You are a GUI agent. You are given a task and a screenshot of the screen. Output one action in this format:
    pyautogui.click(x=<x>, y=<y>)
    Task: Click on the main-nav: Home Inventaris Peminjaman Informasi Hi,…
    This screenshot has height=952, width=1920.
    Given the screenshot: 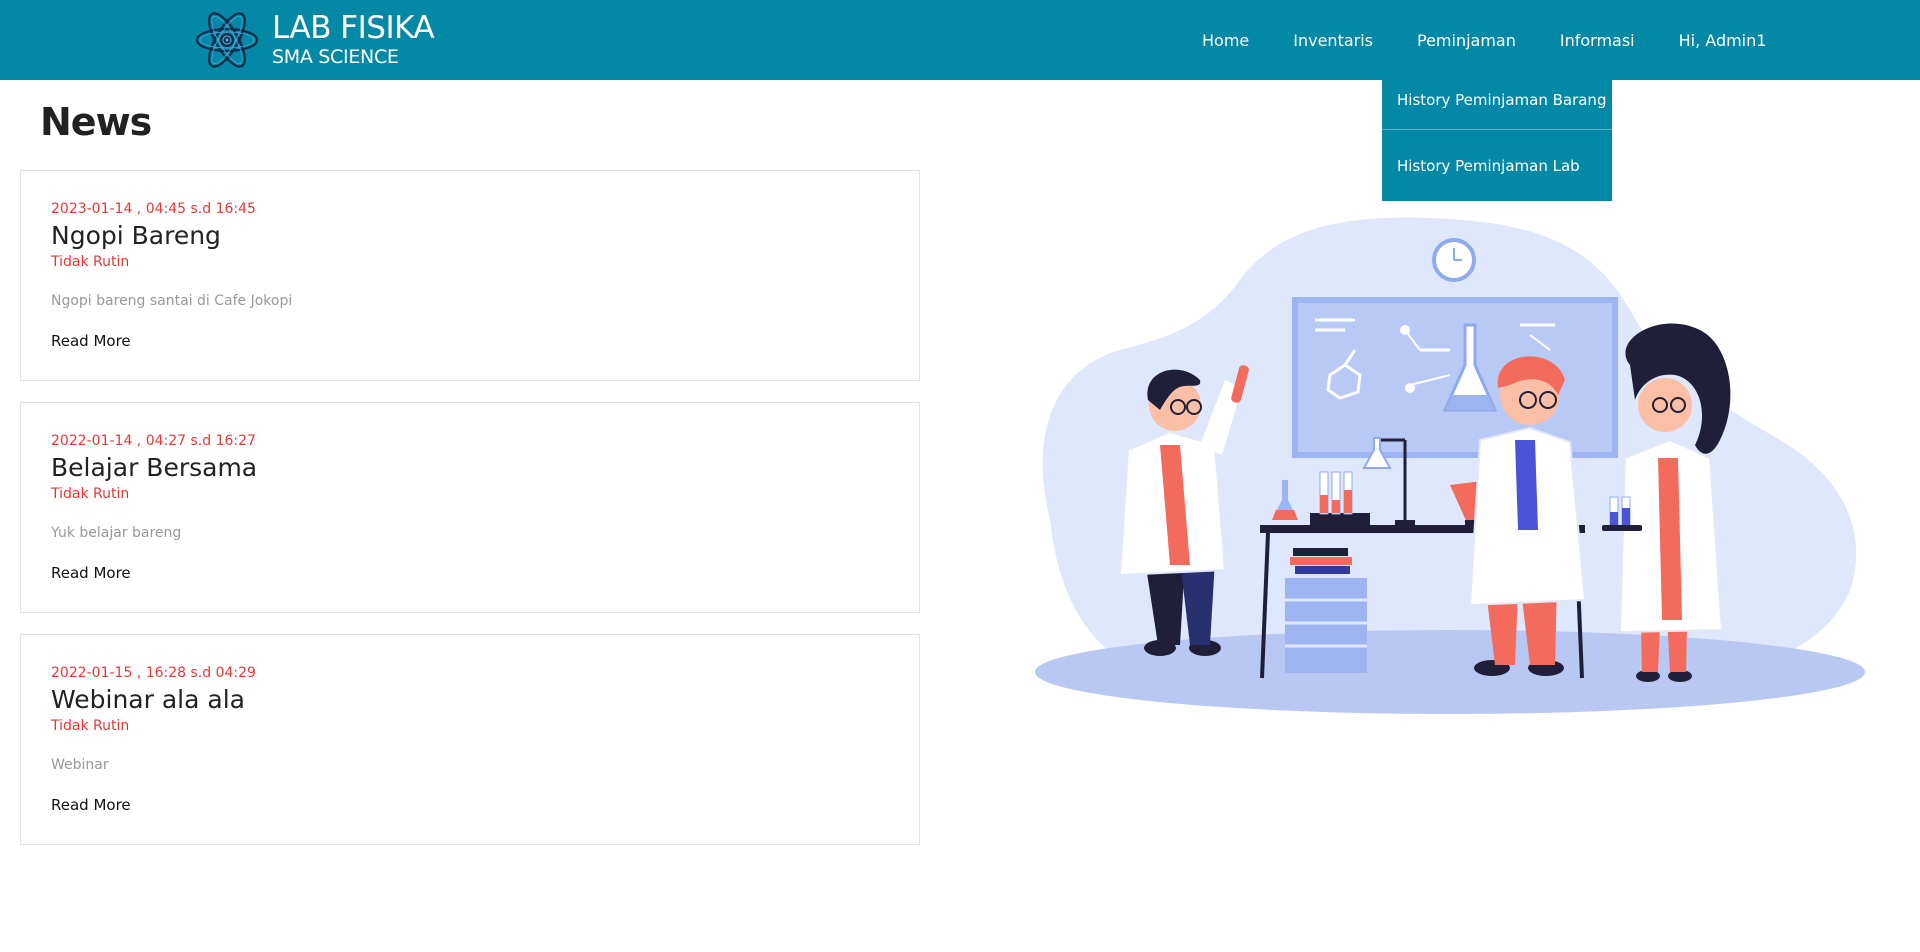 What is the action you would take?
    pyautogui.click(x=1484, y=40)
    